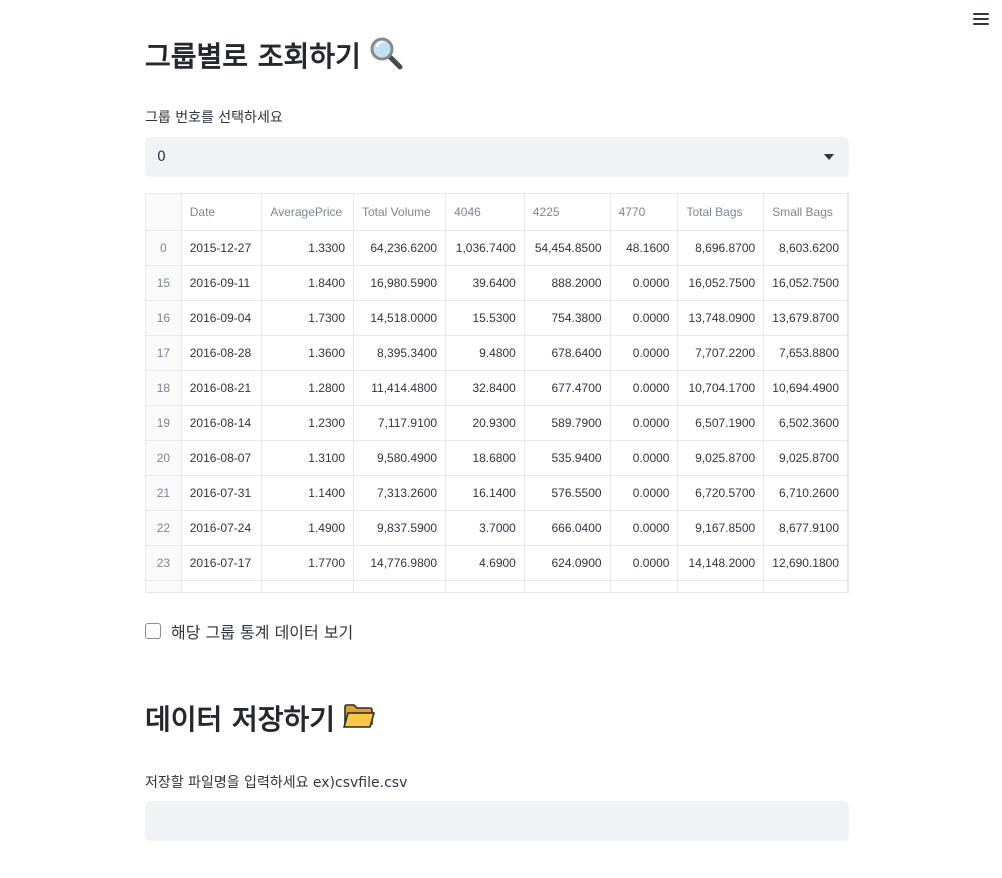  Describe the element at coordinates (721, 493) in the screenshot. I see `table-cell: 6,720.5700` at that location.